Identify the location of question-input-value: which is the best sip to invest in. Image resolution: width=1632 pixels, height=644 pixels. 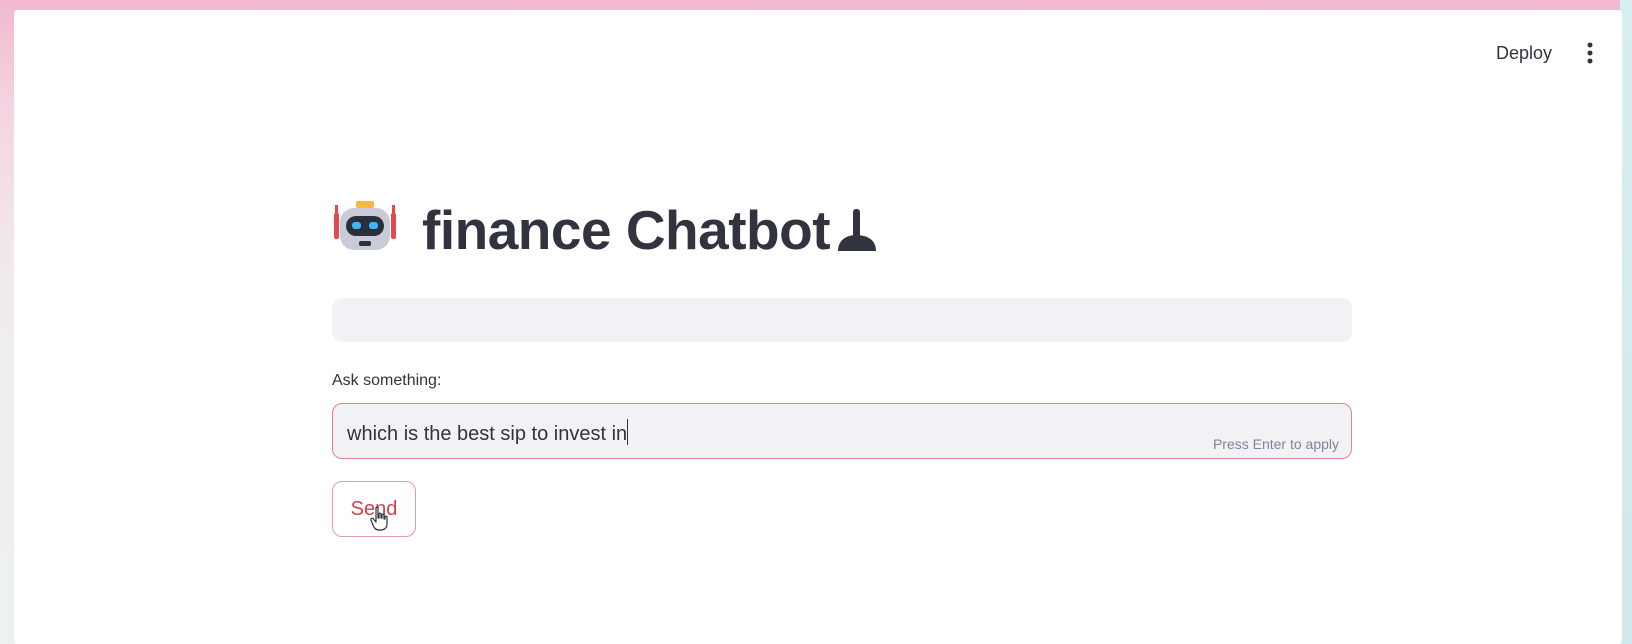
(488, 432).